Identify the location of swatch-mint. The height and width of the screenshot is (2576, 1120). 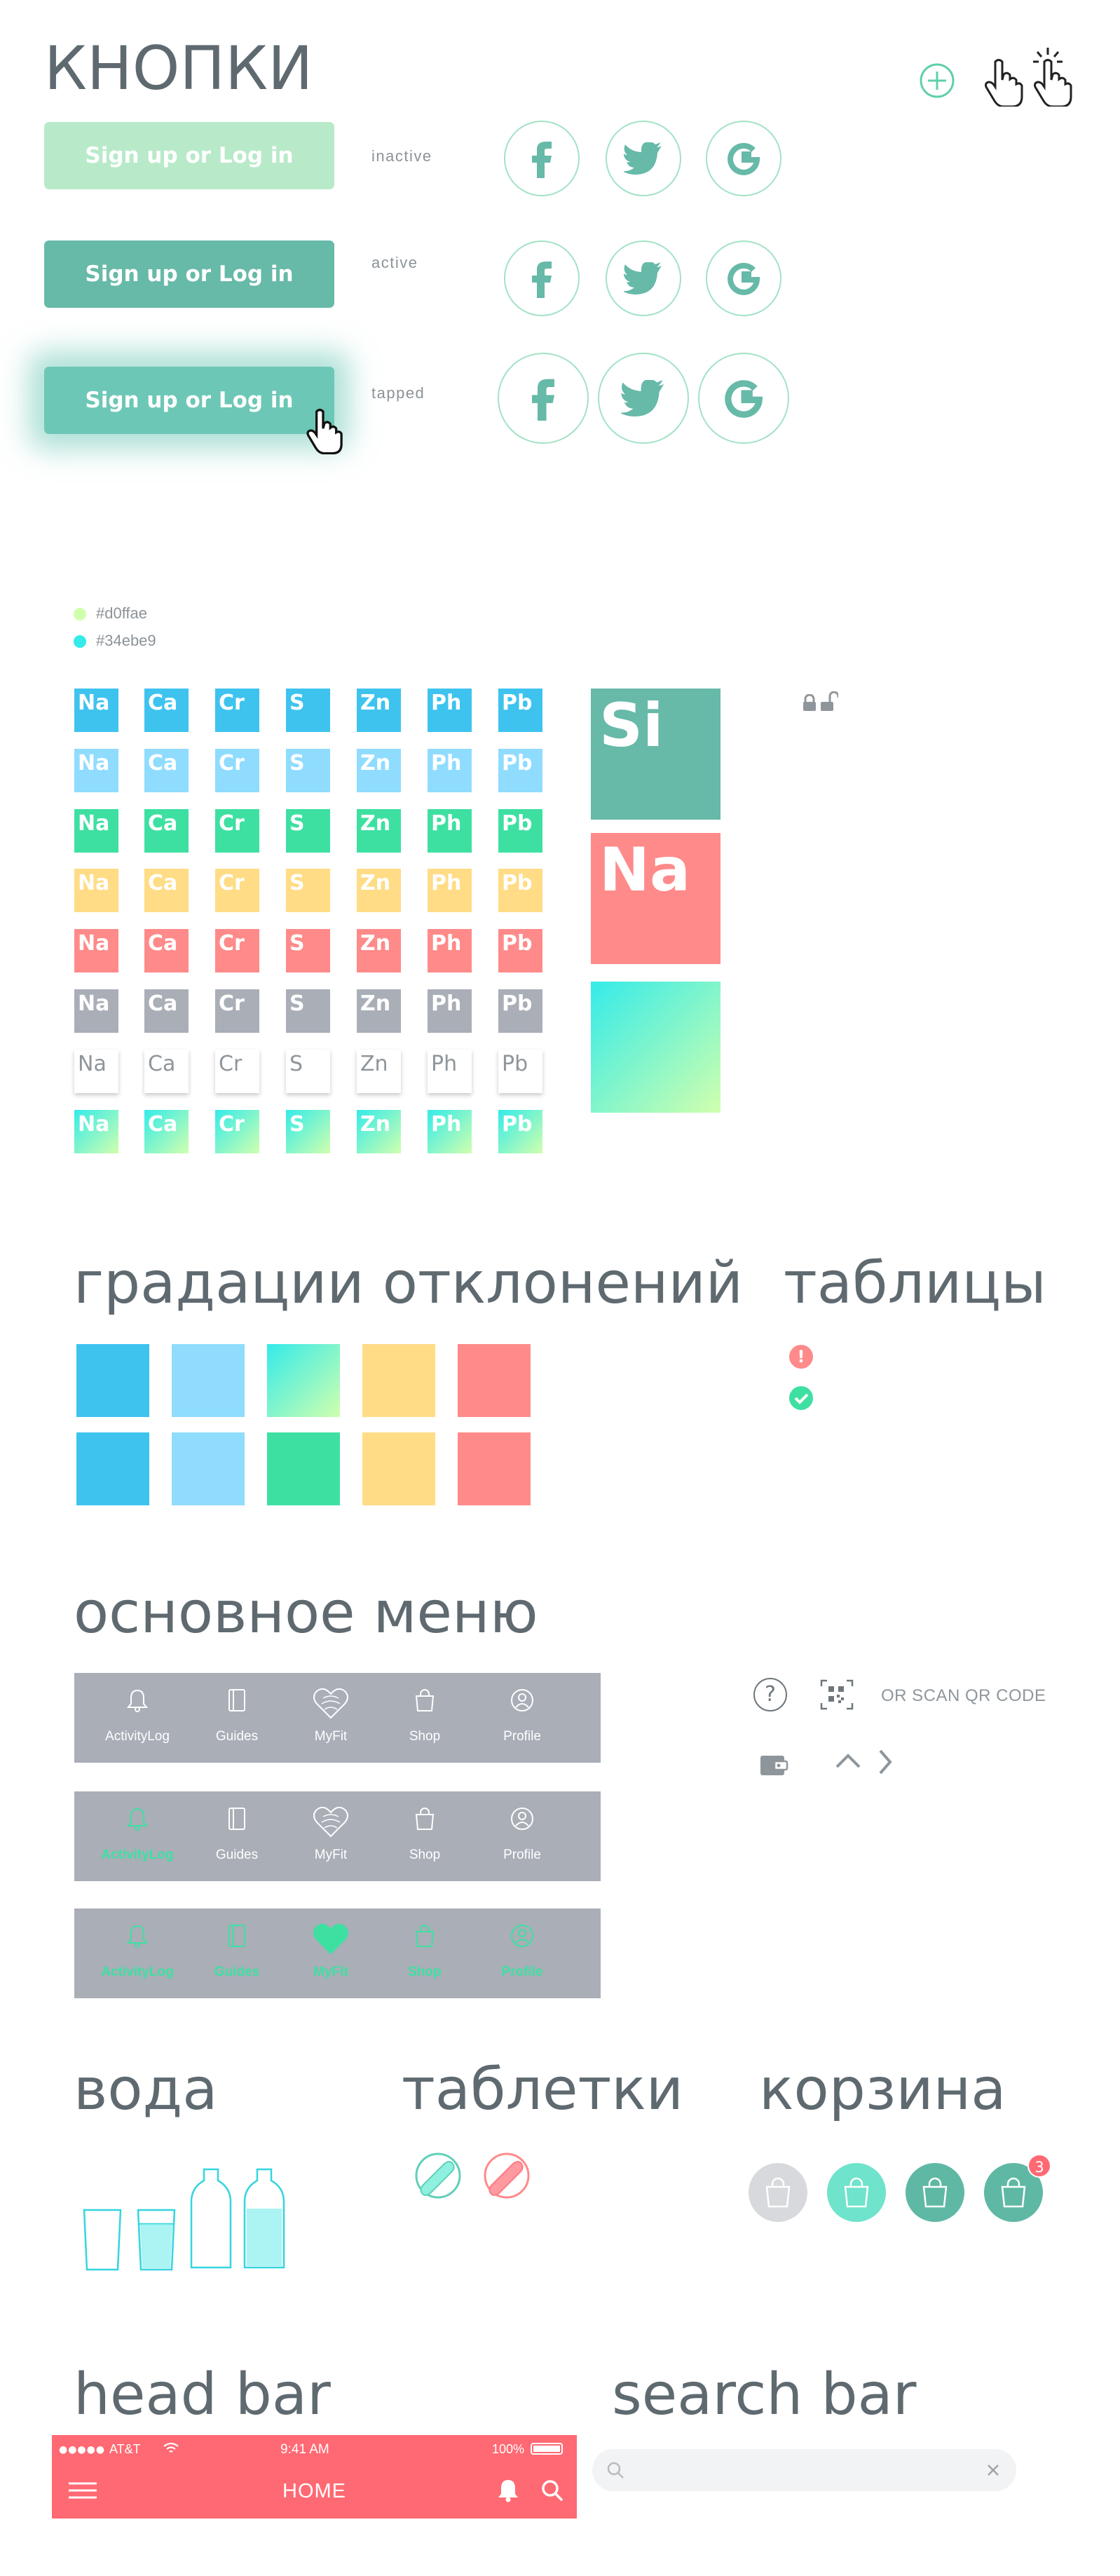
(303, 1468).